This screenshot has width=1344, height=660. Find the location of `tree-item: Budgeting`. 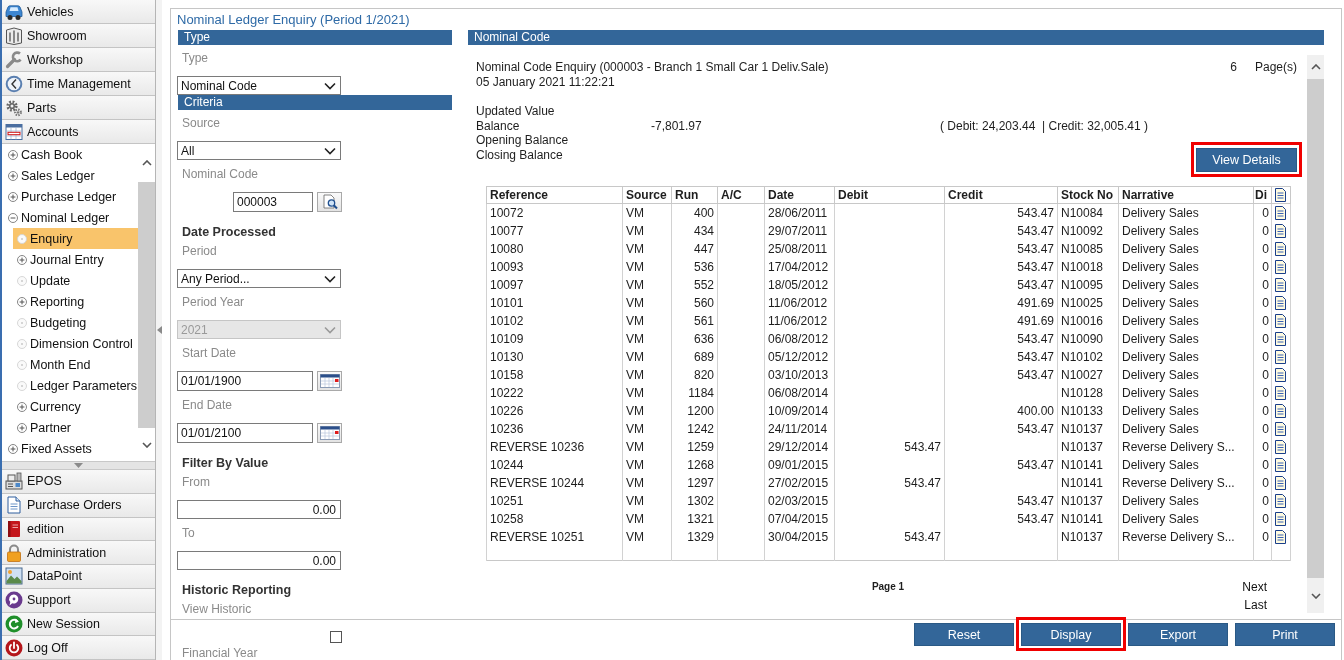

tree-item: Budgeting is located at coordinates (75, 322).